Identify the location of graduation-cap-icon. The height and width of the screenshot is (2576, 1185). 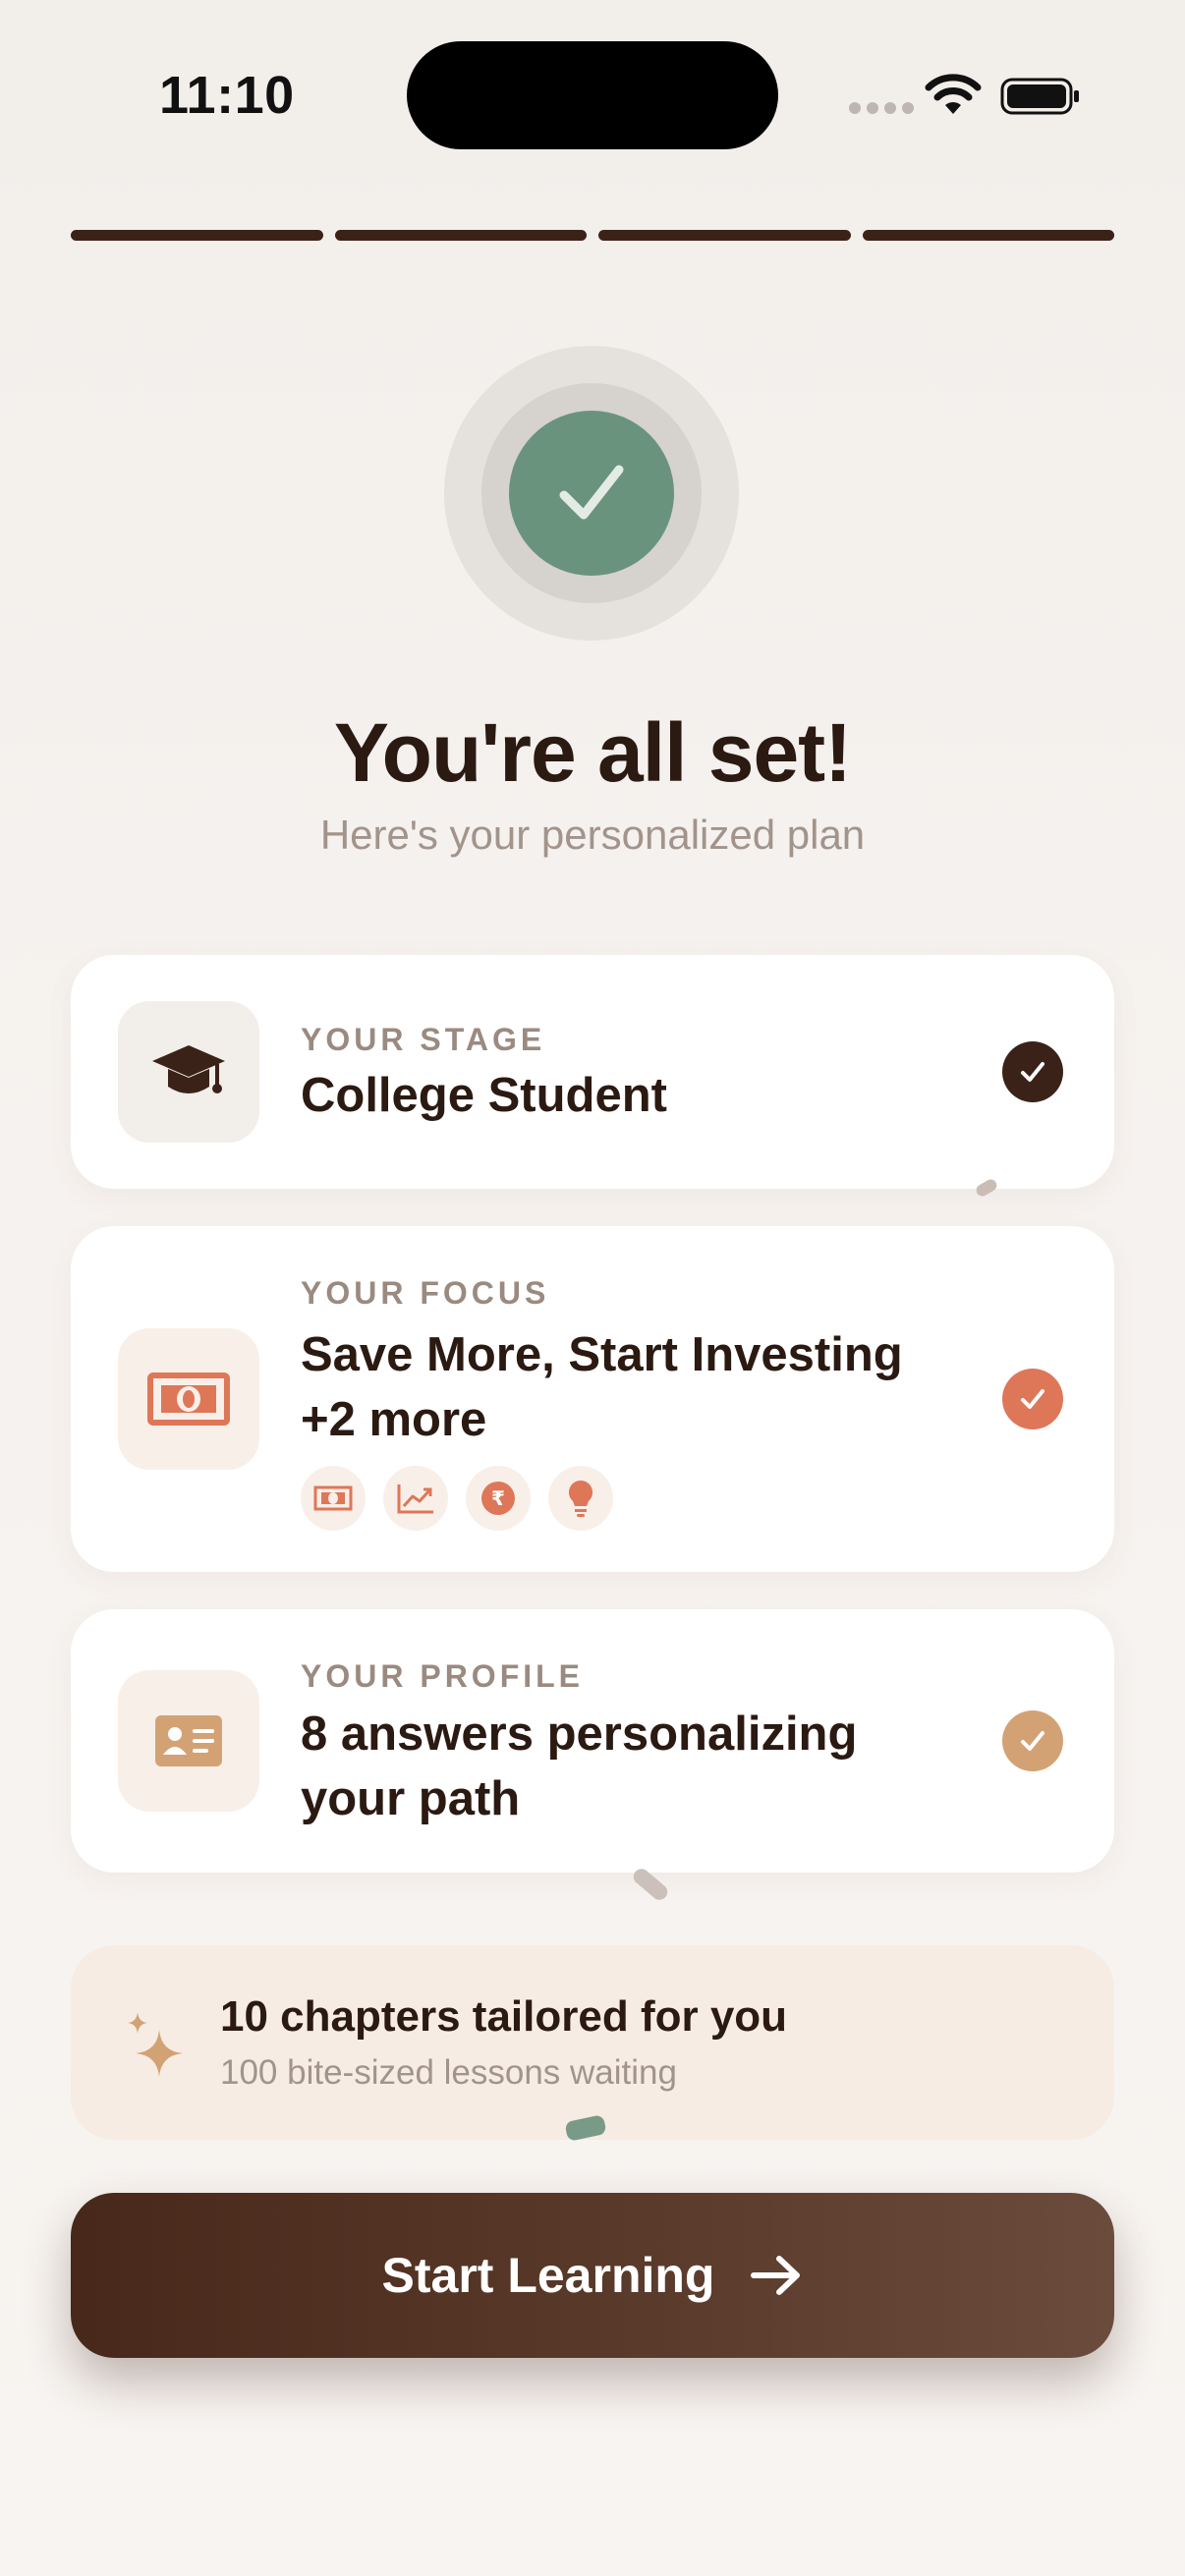
(189, 1072).